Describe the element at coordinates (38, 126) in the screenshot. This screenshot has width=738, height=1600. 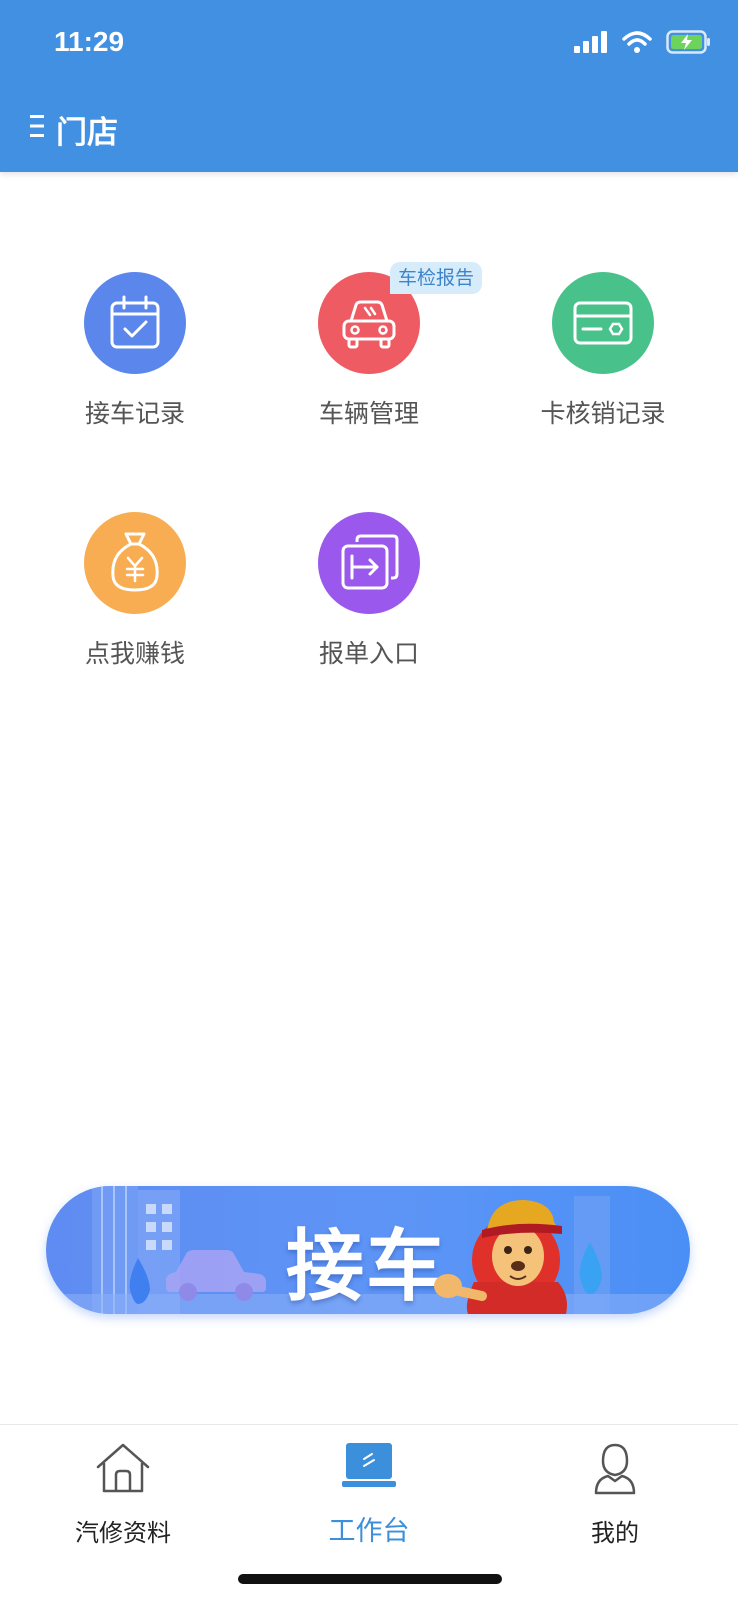
I see `menu-icon` at that location.